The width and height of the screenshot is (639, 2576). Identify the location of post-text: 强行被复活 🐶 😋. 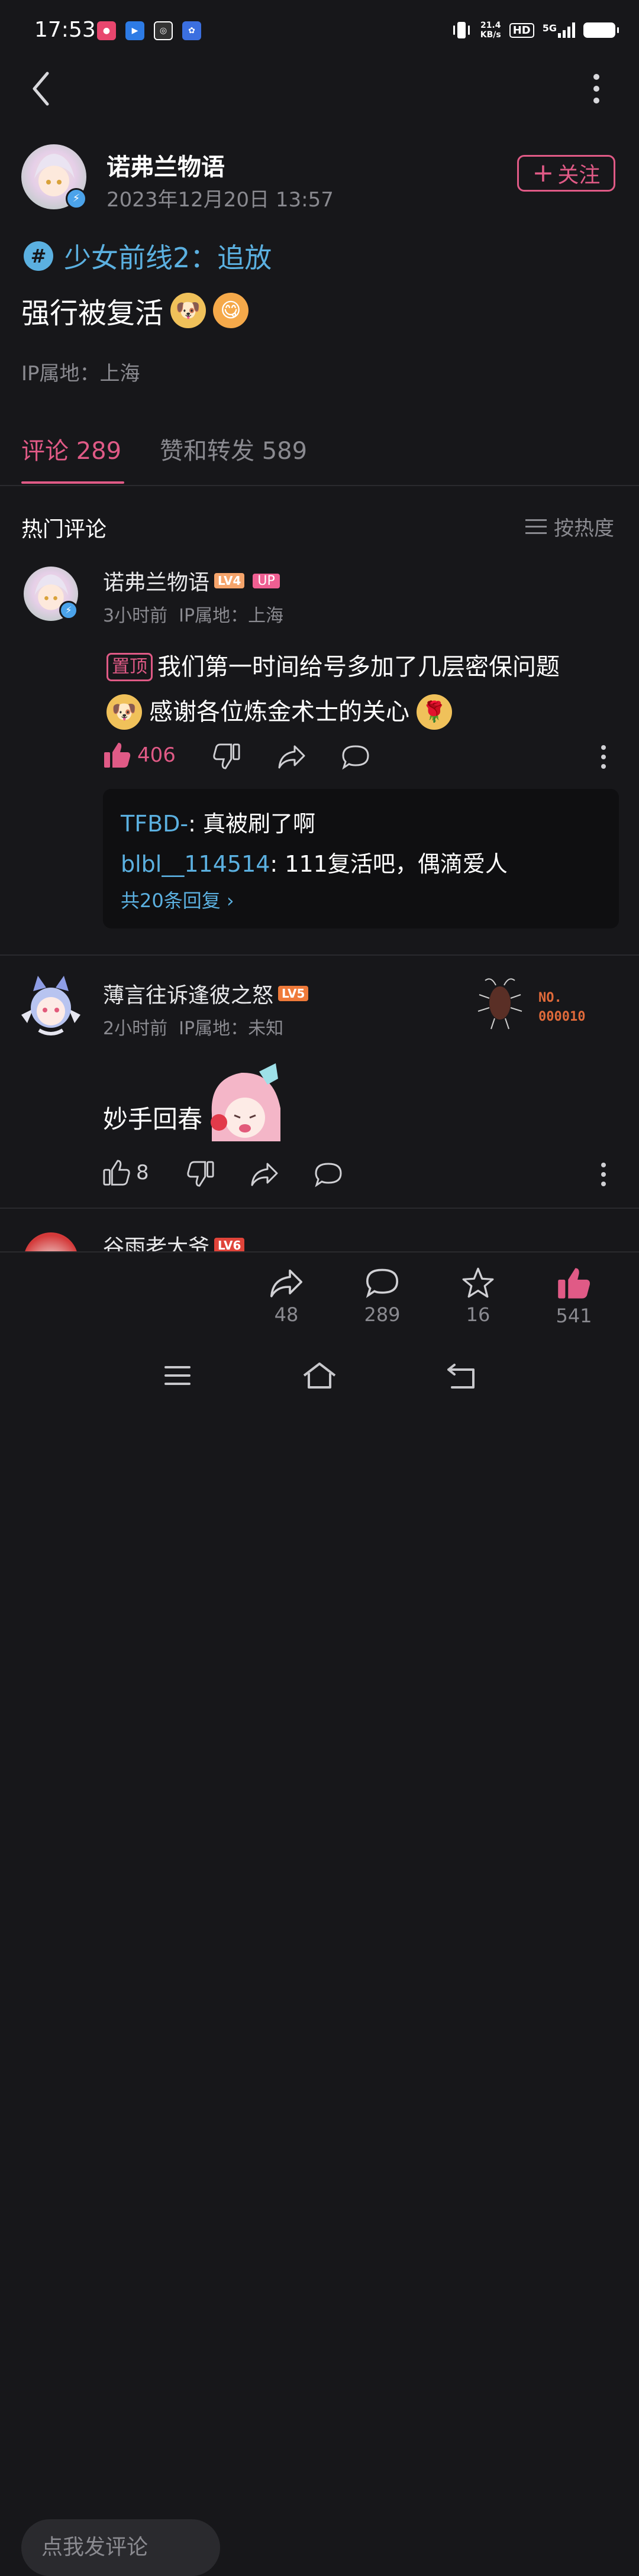
(135, 311).